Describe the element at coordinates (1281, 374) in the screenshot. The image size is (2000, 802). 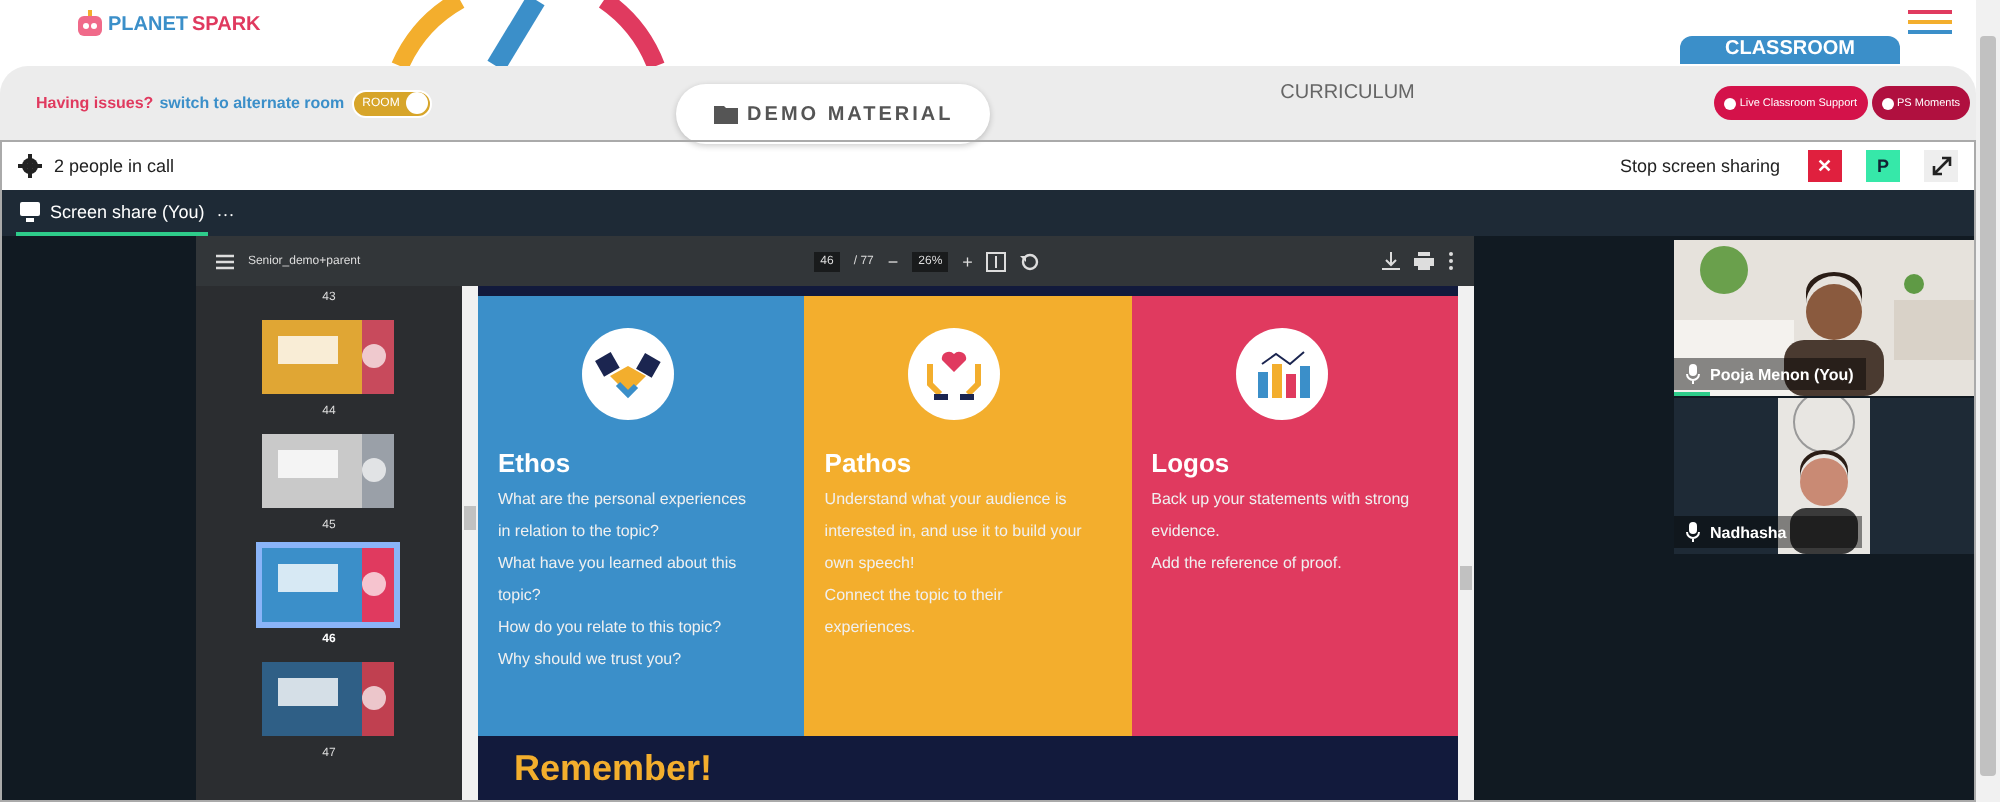
I see `bar-chart-icon` at that location.